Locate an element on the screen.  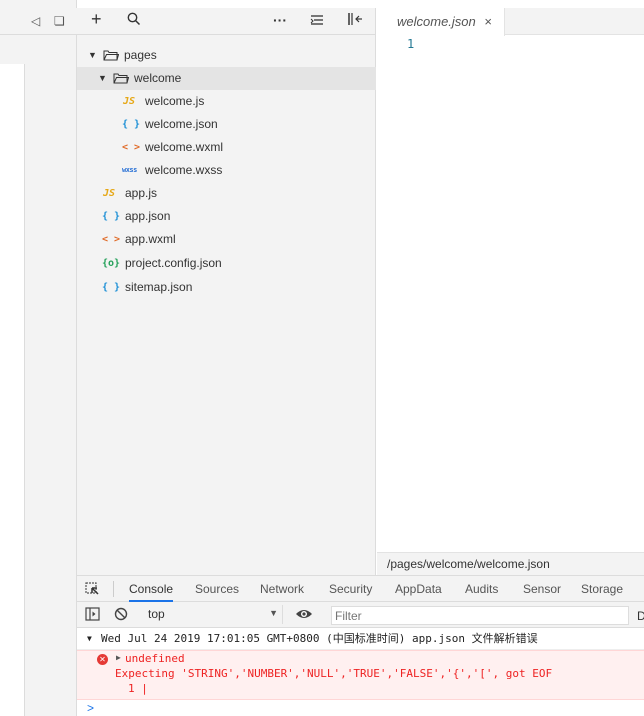
collapse-all-icon is located at coordinates (317, 21).